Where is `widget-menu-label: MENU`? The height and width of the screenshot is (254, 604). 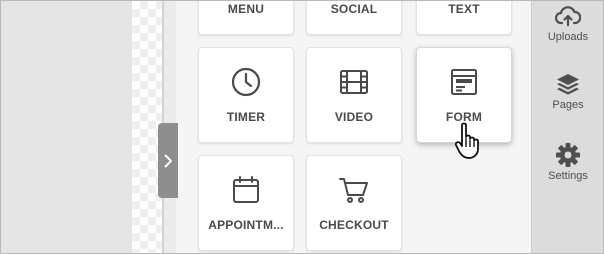
widget-menu-label: MENU is located at coordinates (246, 9).